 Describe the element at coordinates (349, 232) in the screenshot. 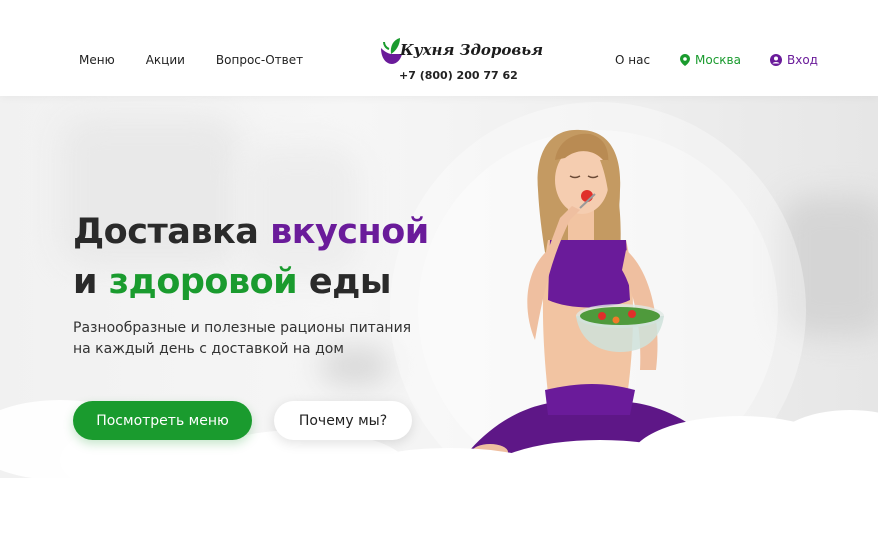

I see `hero-title-accent-purple: вкусной` at that location.